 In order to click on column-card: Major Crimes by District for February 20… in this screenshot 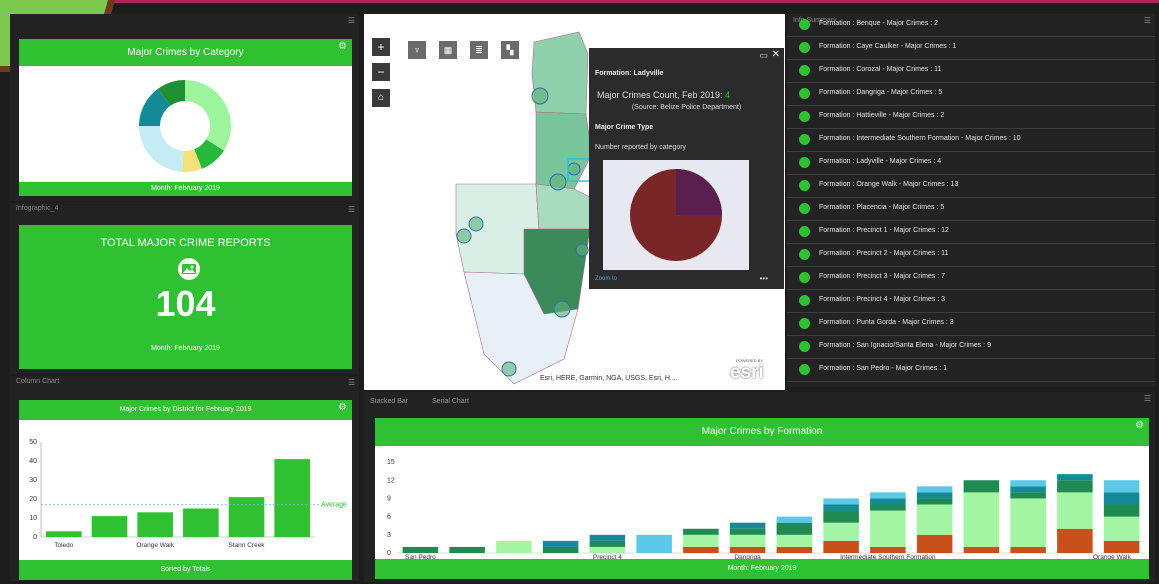, I will do `click(185, 490)`.